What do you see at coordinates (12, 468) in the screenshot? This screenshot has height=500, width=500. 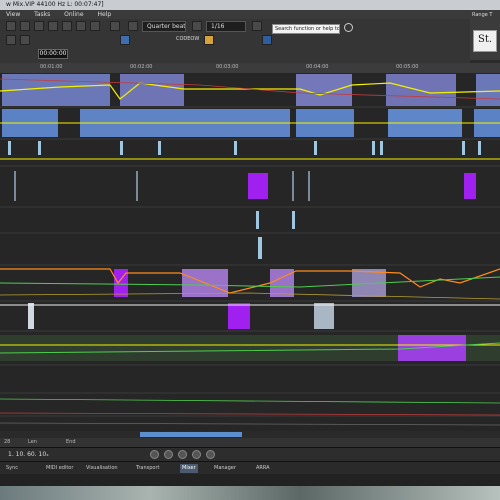 I see `tab-sync: Sync` at bounding box center [12, 468].